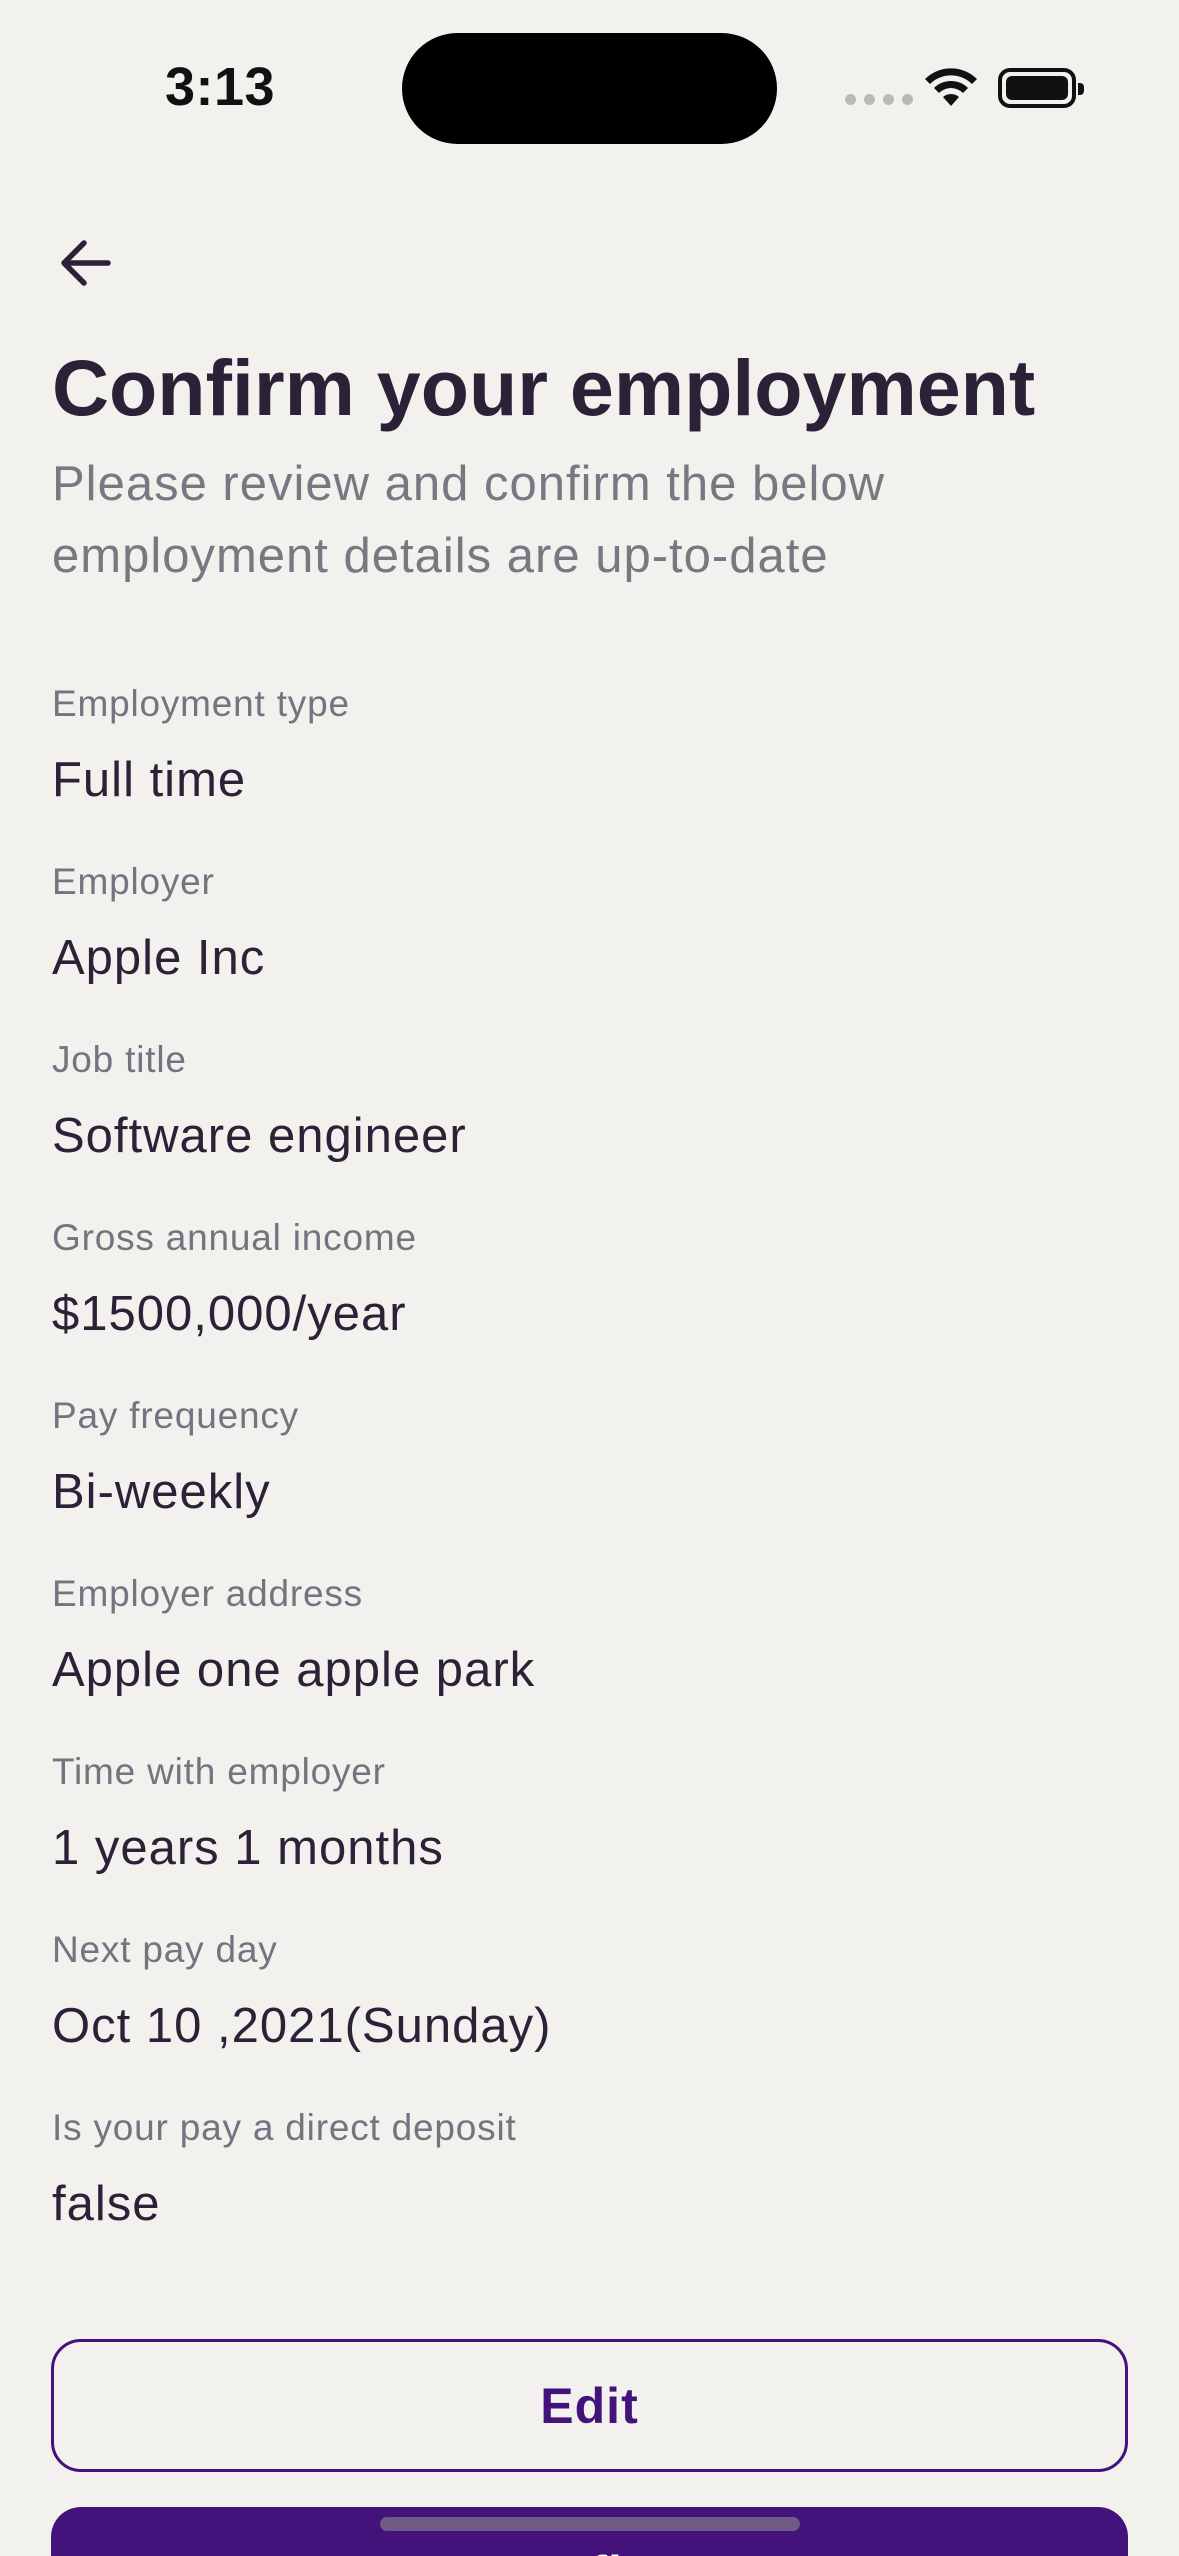 This screenshot has width=1179, height=2556. I want to click on detail-direct-deposit: Is your pay a direct deposit false, so click(592, 2193).